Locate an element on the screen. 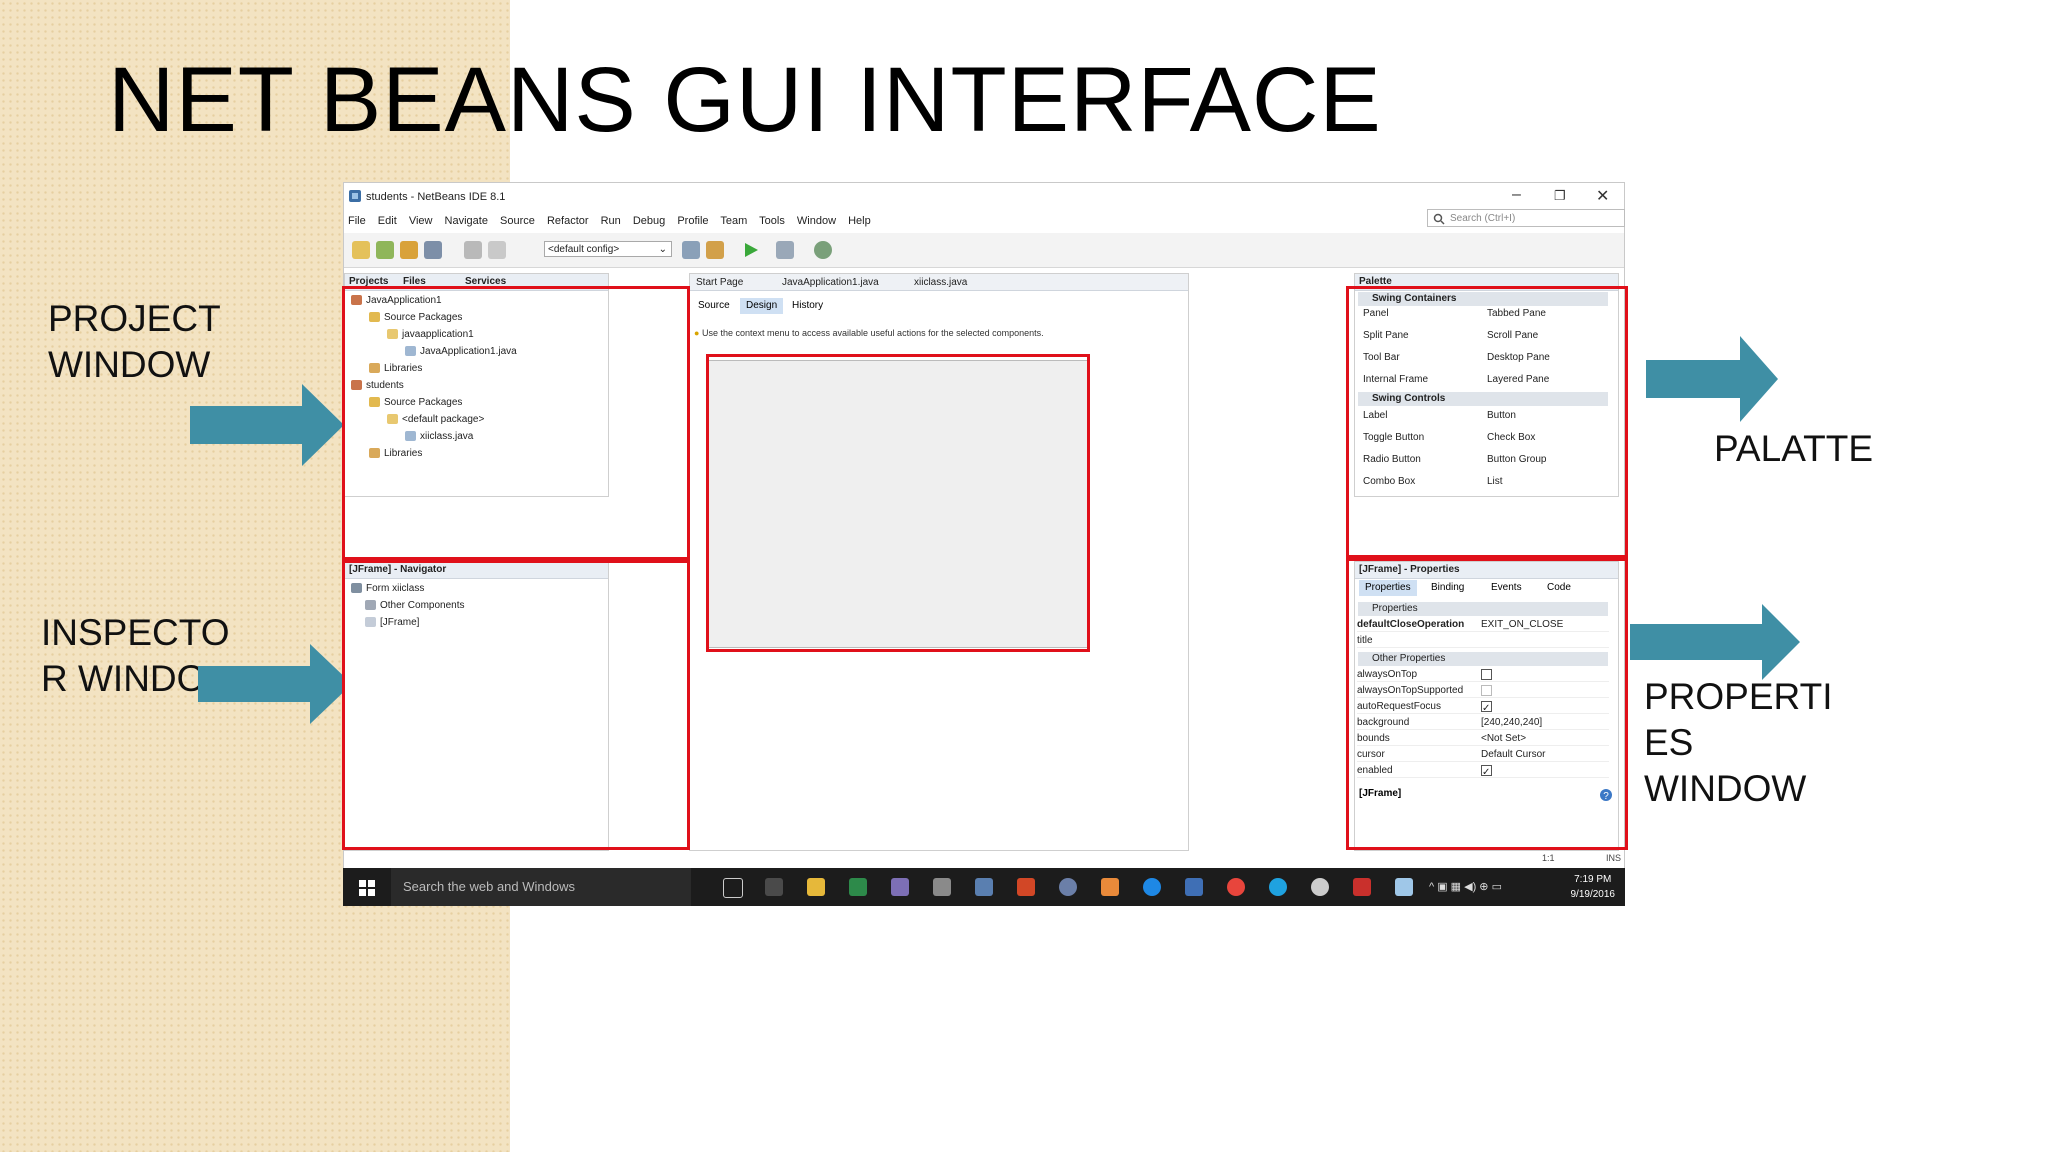  project-window-label: PROJECT WINDOW is located at coordinates (134, 342).